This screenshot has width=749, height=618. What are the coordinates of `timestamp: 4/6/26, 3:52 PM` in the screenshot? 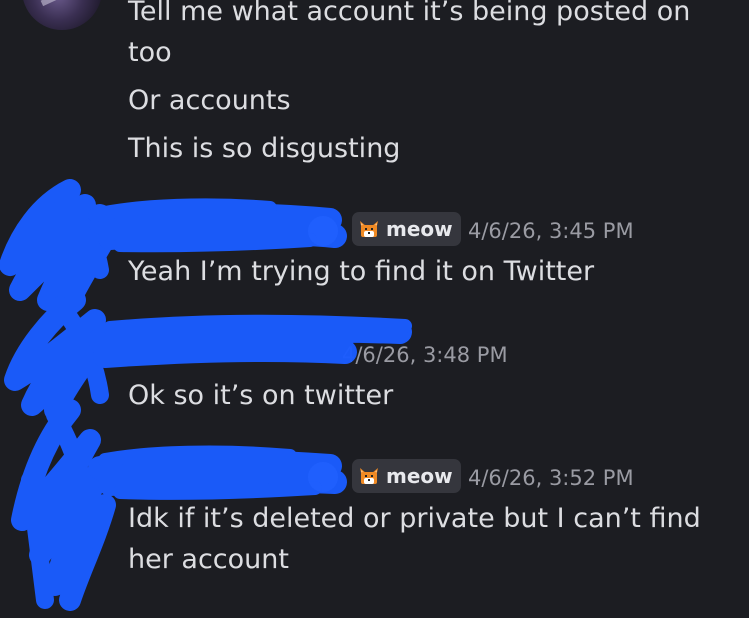 It's located at (551, 478).